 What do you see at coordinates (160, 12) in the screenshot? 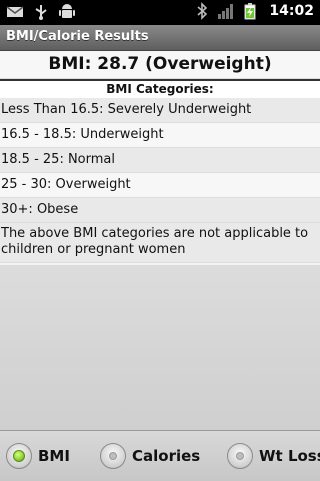
I see `status-bar: 14:02` at bounding box center [160, 12].